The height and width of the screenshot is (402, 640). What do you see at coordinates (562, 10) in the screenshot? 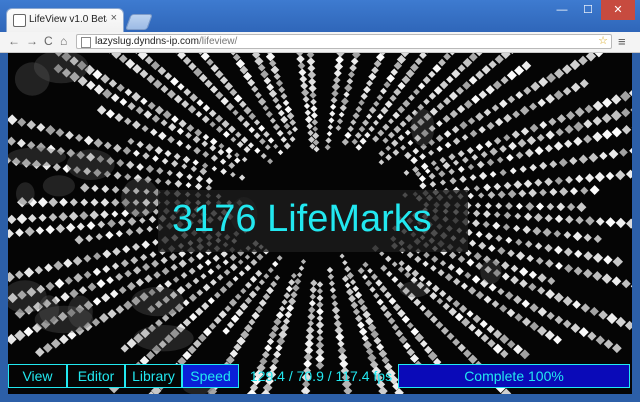
I see `minimize-button: —` at bounding box center [562, 10].